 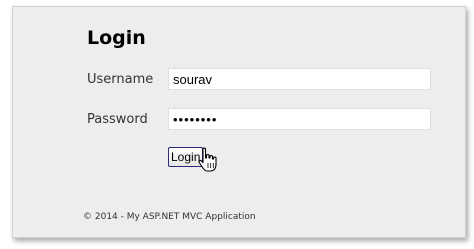 I want to click on password-field, so click(x=299, y=119).